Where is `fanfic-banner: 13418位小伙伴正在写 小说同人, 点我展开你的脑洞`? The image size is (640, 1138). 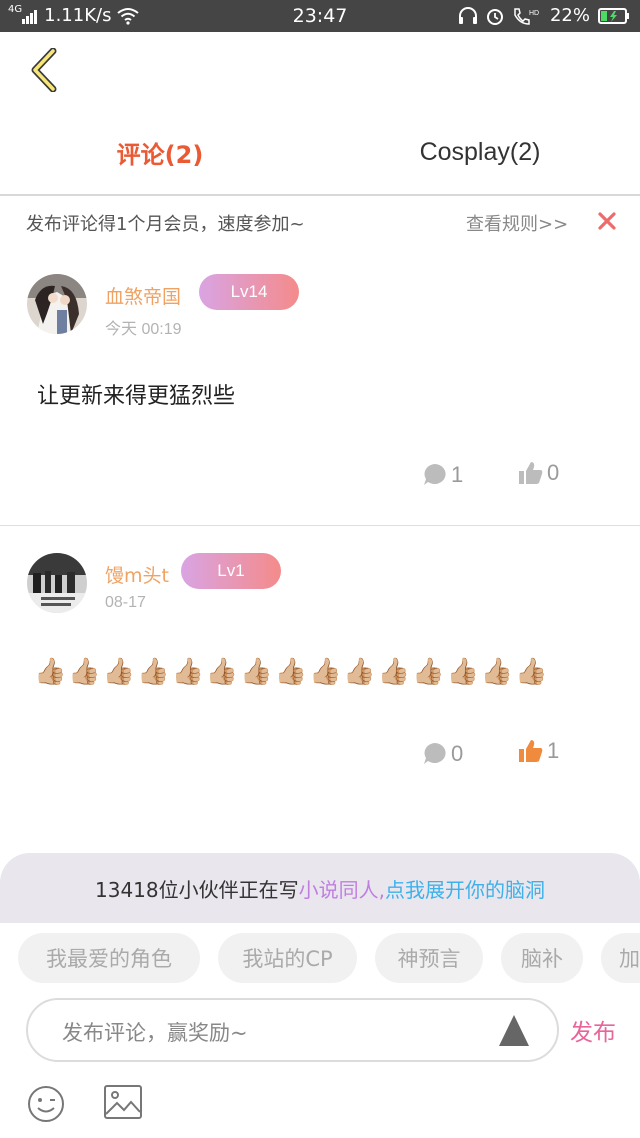 fanfic-banner: 13418位小伙伴正在写 小说同人, 点我展开你的脑洞 is located at coordinates (320, 888).